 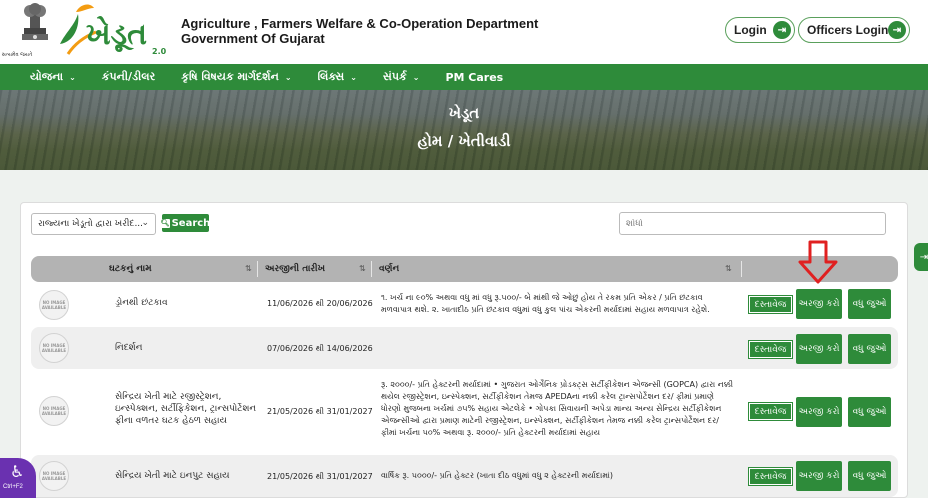 I want to click on accessibility-button: ♿︎ Ctrl+F2, so click(x=18, y=478).